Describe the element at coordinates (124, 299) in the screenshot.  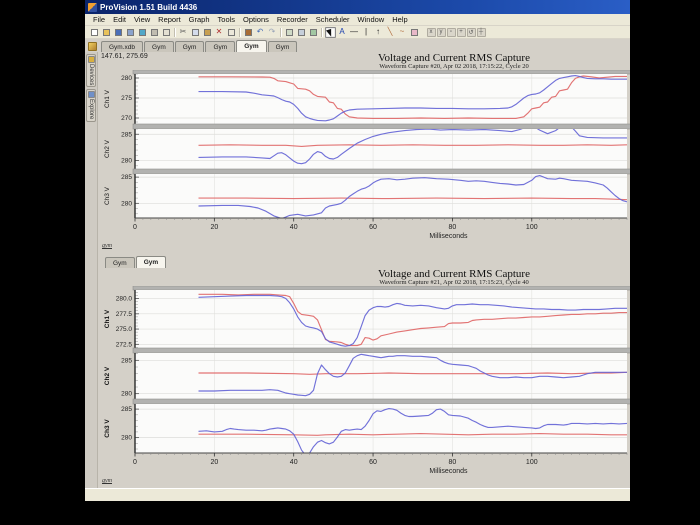
I see `y-tick-label: 280.0` at that location.